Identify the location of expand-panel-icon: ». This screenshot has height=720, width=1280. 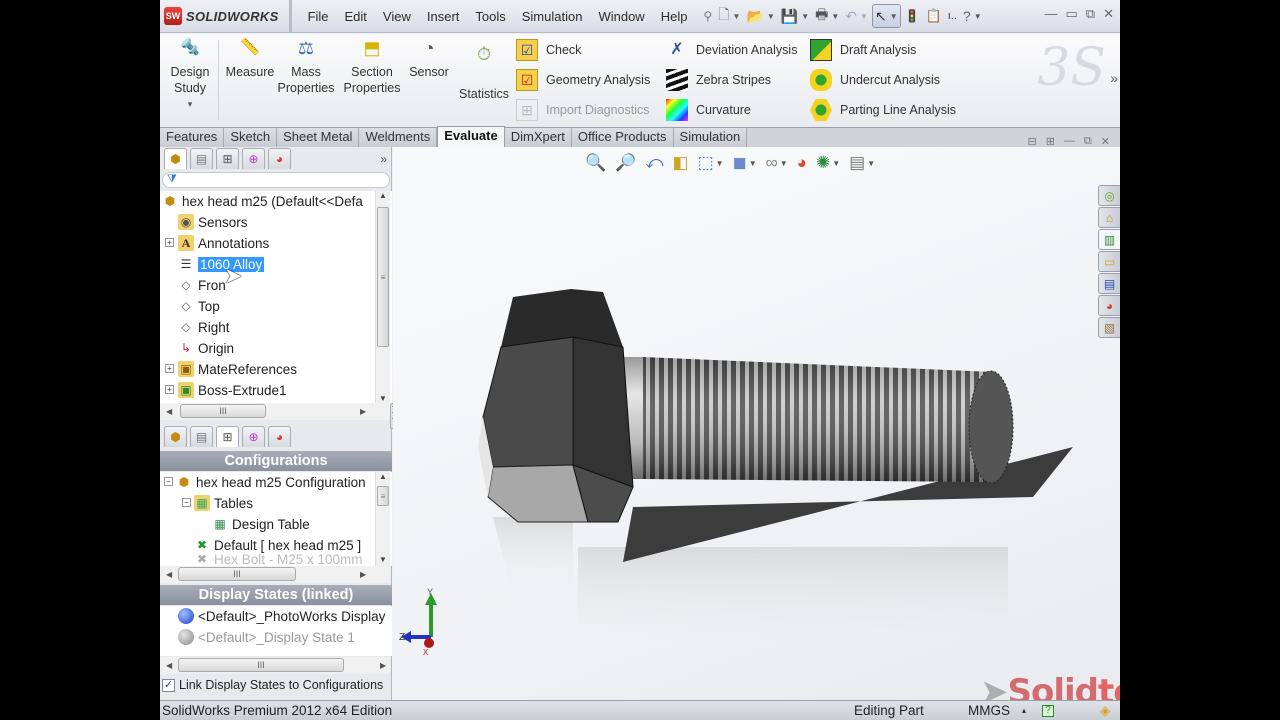
(383, 160).